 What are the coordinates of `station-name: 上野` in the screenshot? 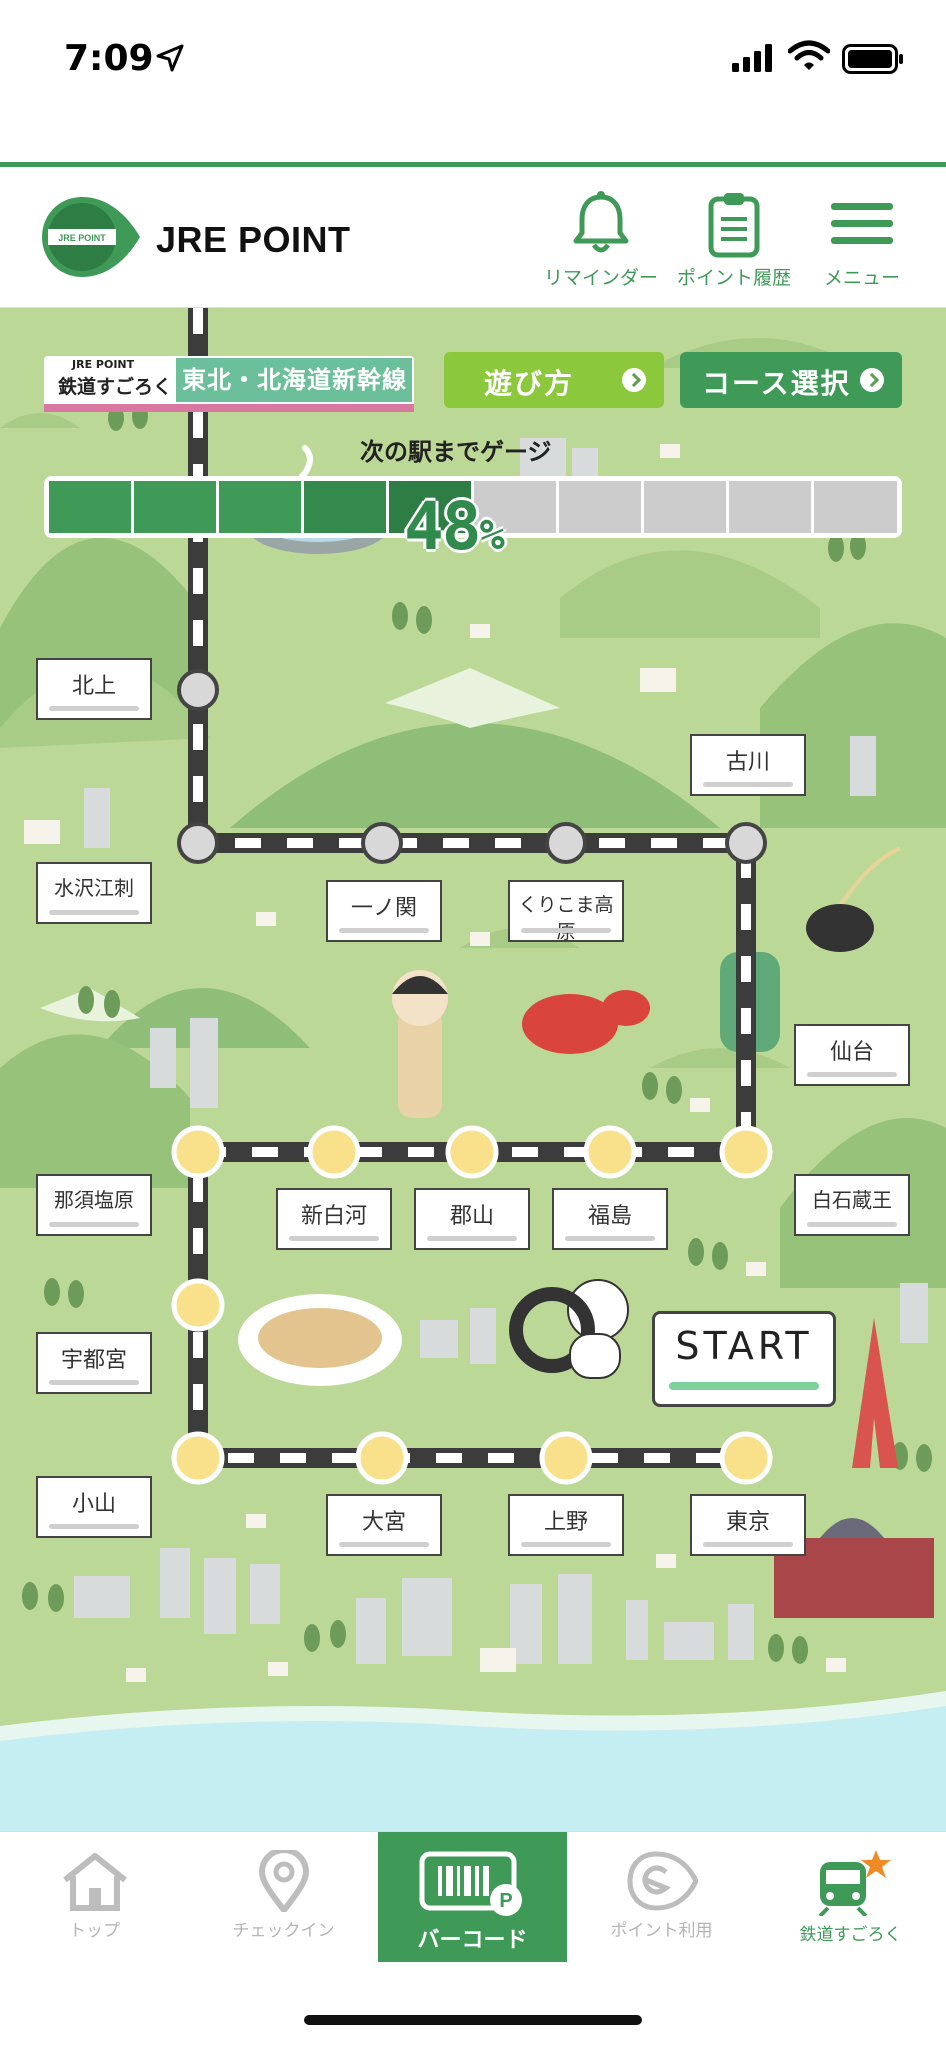 It's located at (565, 1522).